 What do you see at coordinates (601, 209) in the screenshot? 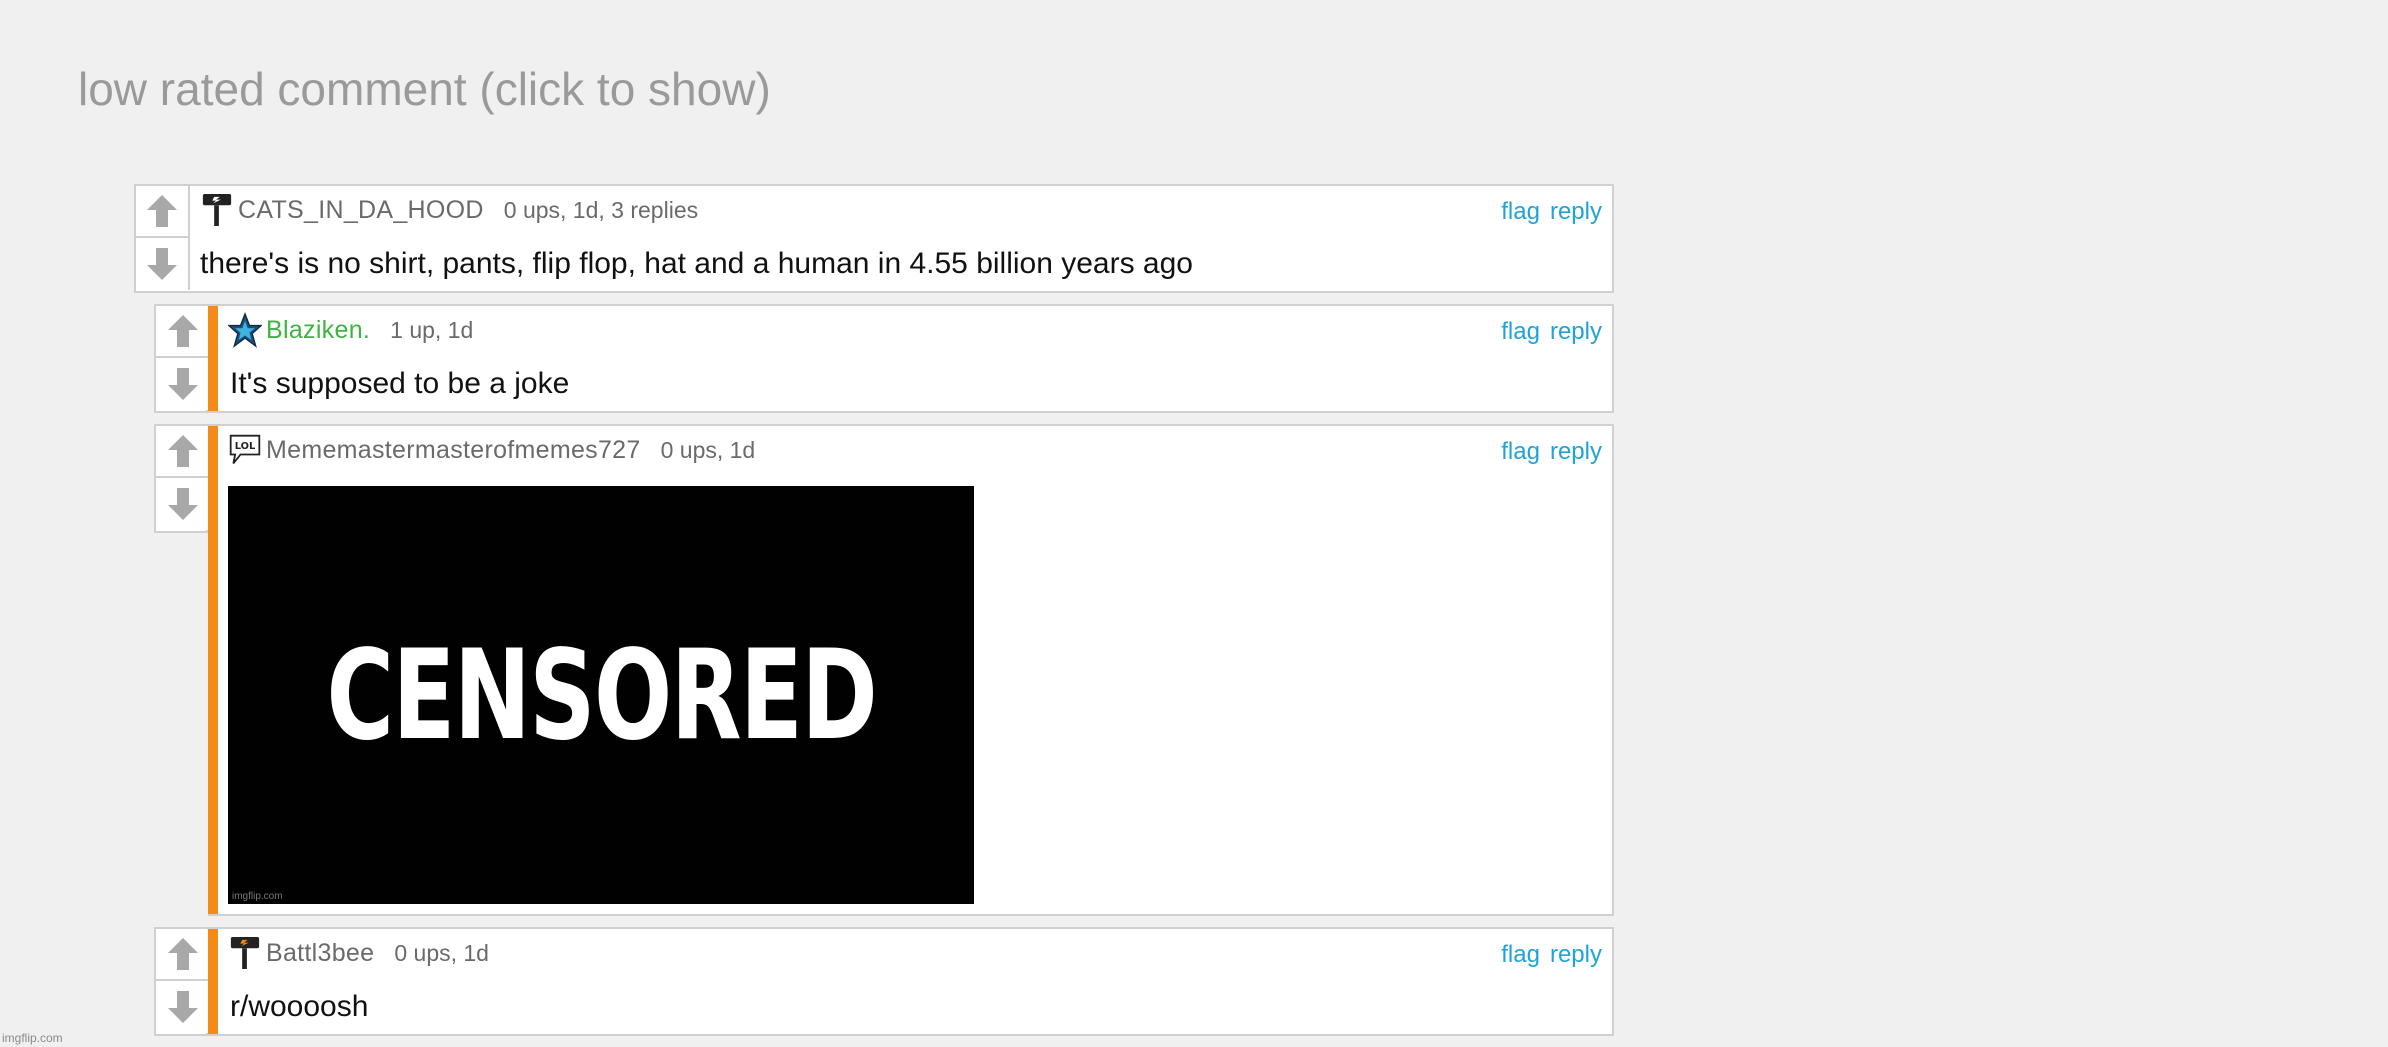
I see `comment-meta: 0 ups, 1d, 3 replies` at bounding box center [601, 209].